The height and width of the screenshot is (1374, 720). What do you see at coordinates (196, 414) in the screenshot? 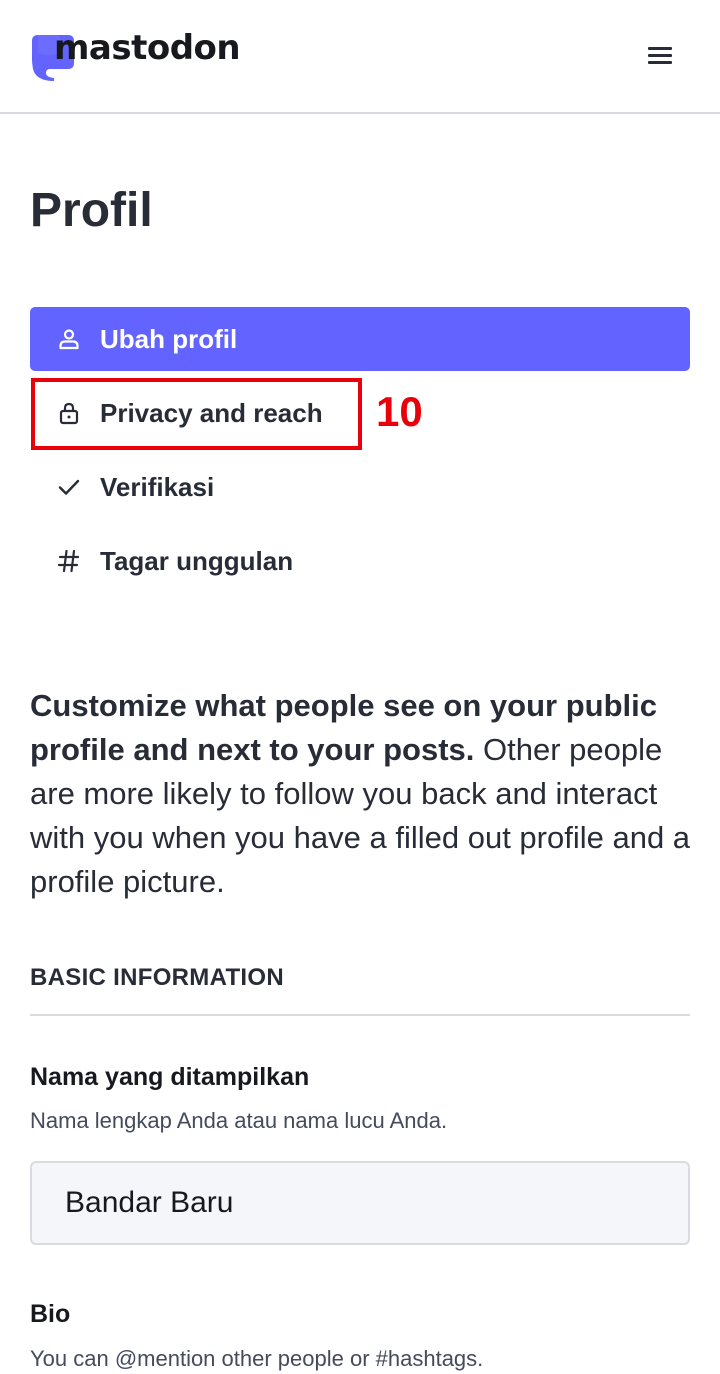
I see `highlight-box` at bounding box center [196, 414].